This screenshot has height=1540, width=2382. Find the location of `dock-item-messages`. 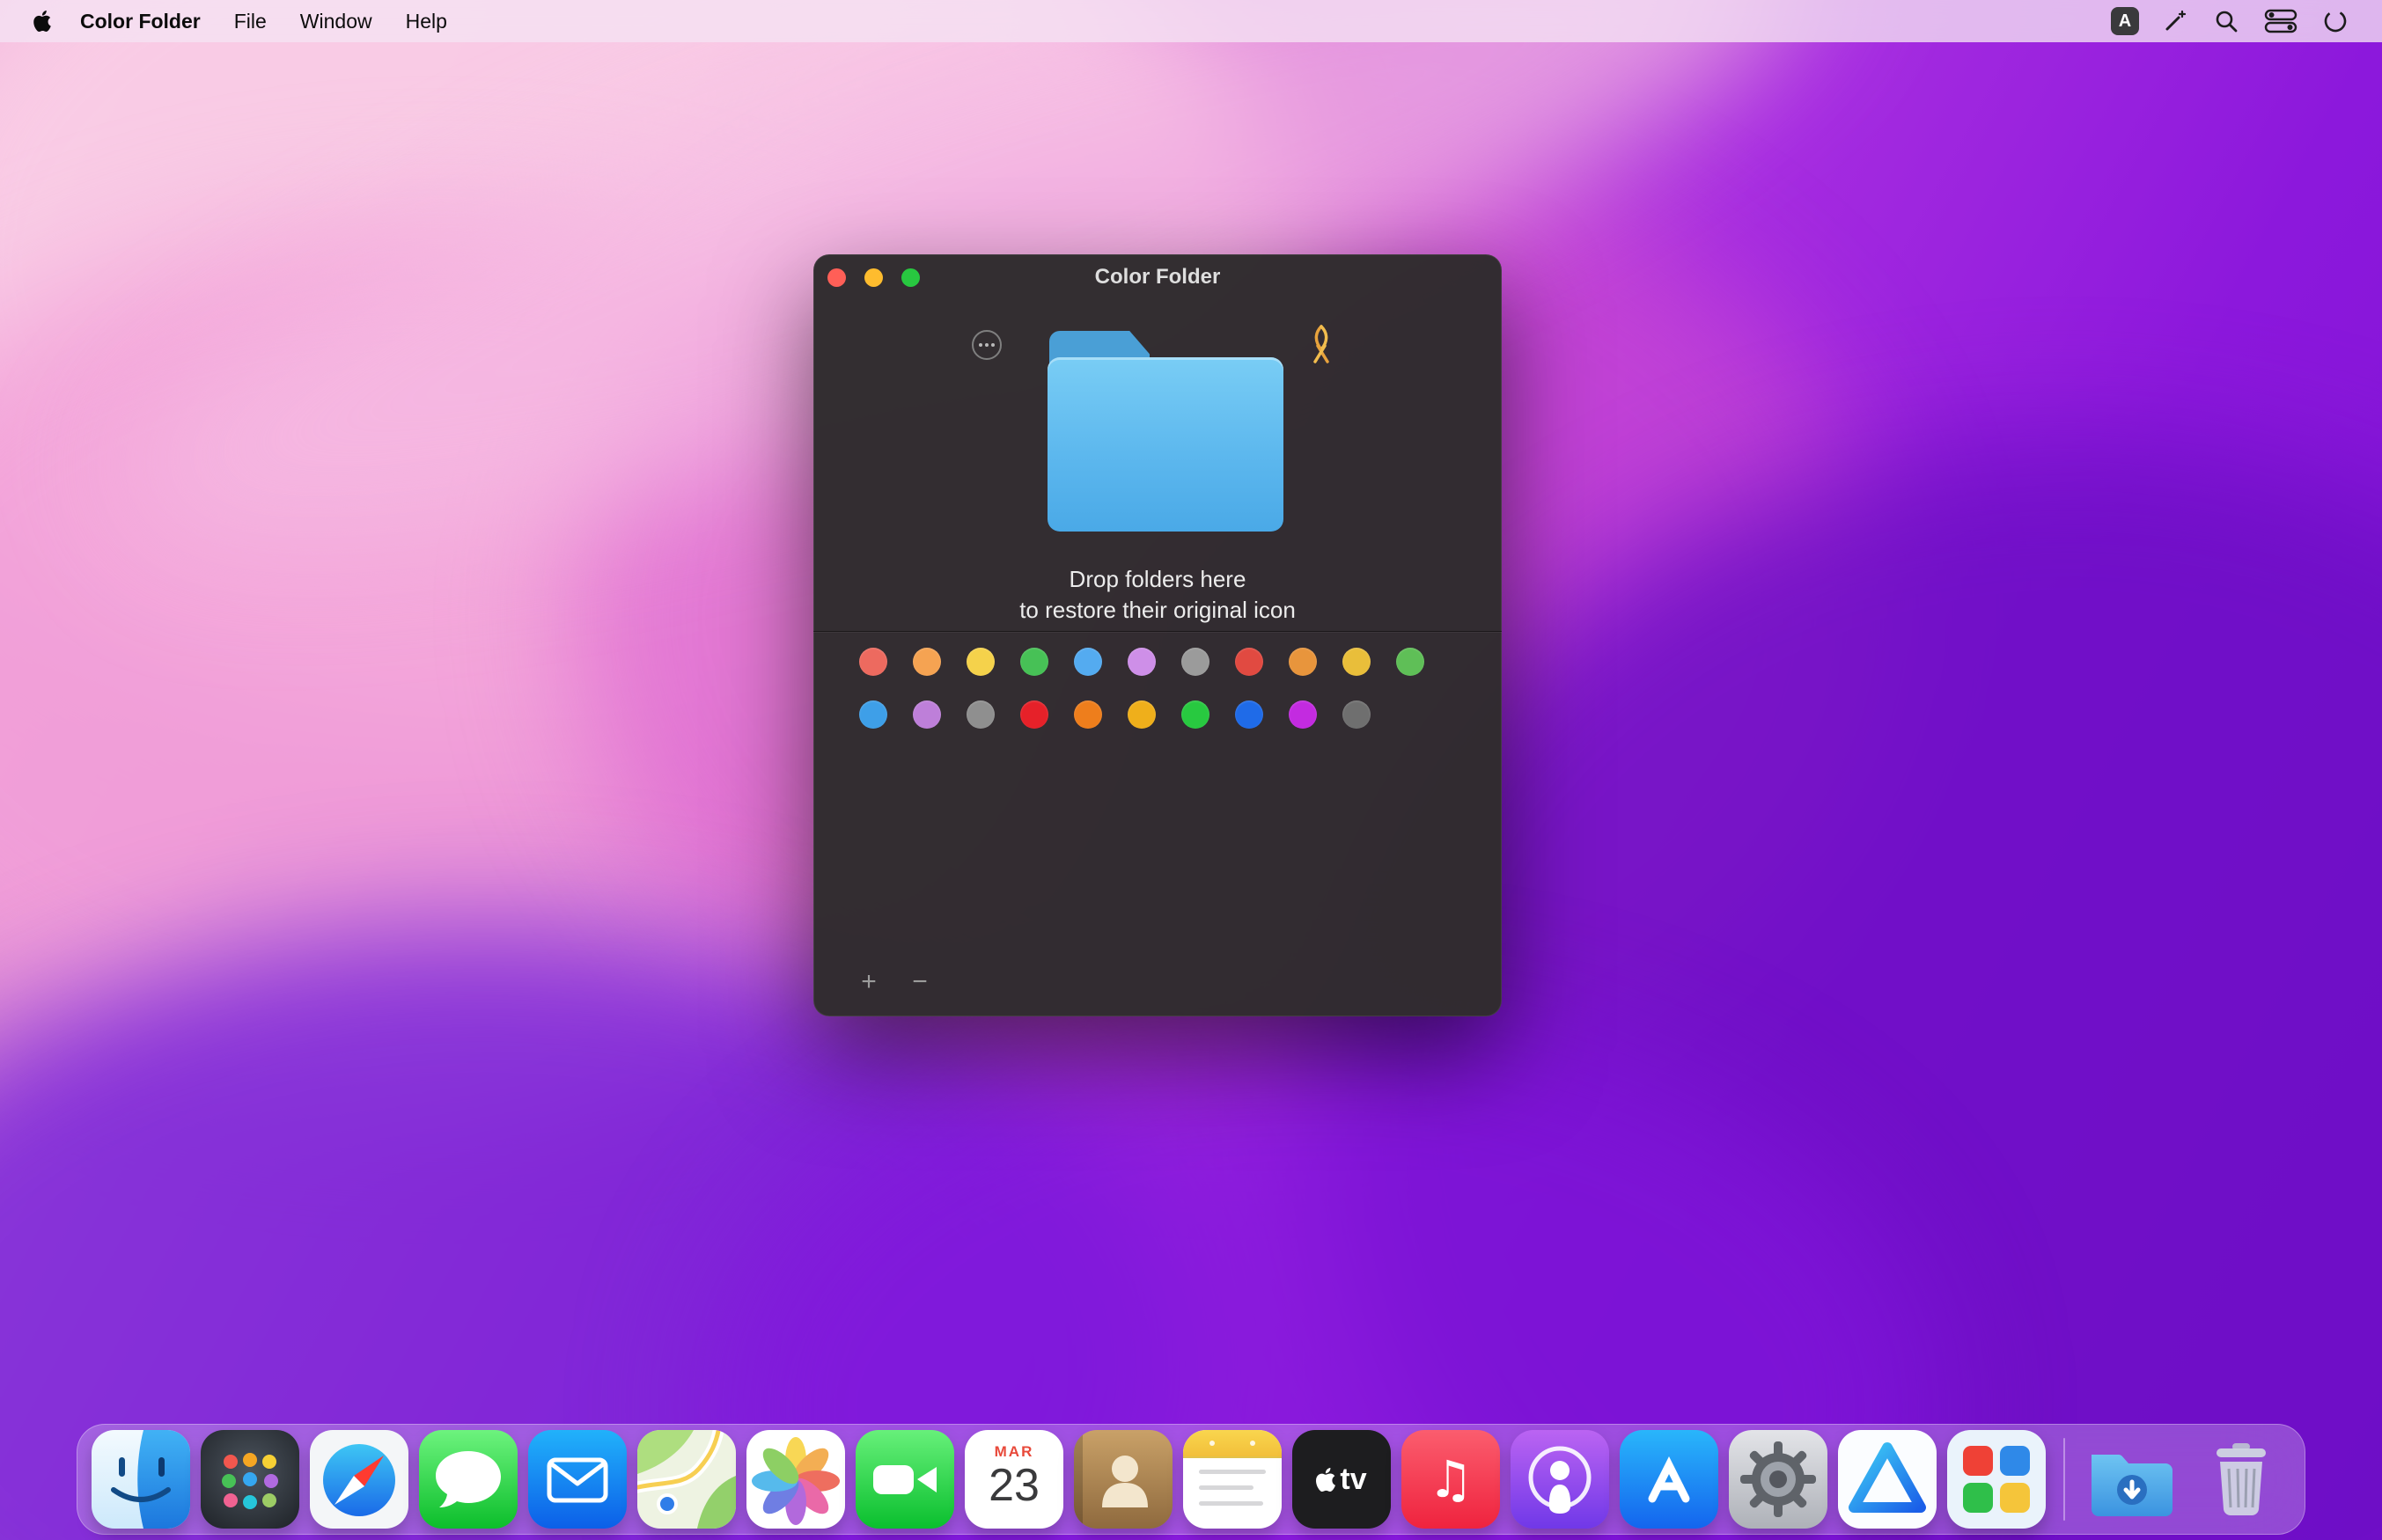

dock-item-messages is located at coordinates (469, 1480).